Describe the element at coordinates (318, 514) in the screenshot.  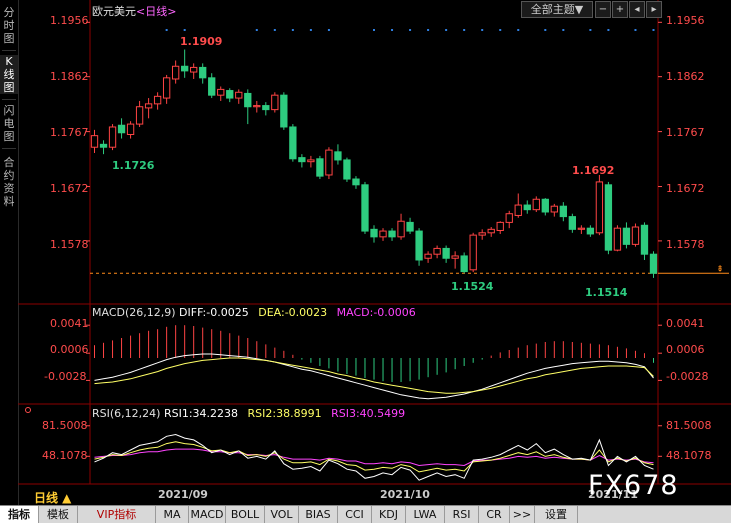
I see `tab-bias: BIAS` at that location.